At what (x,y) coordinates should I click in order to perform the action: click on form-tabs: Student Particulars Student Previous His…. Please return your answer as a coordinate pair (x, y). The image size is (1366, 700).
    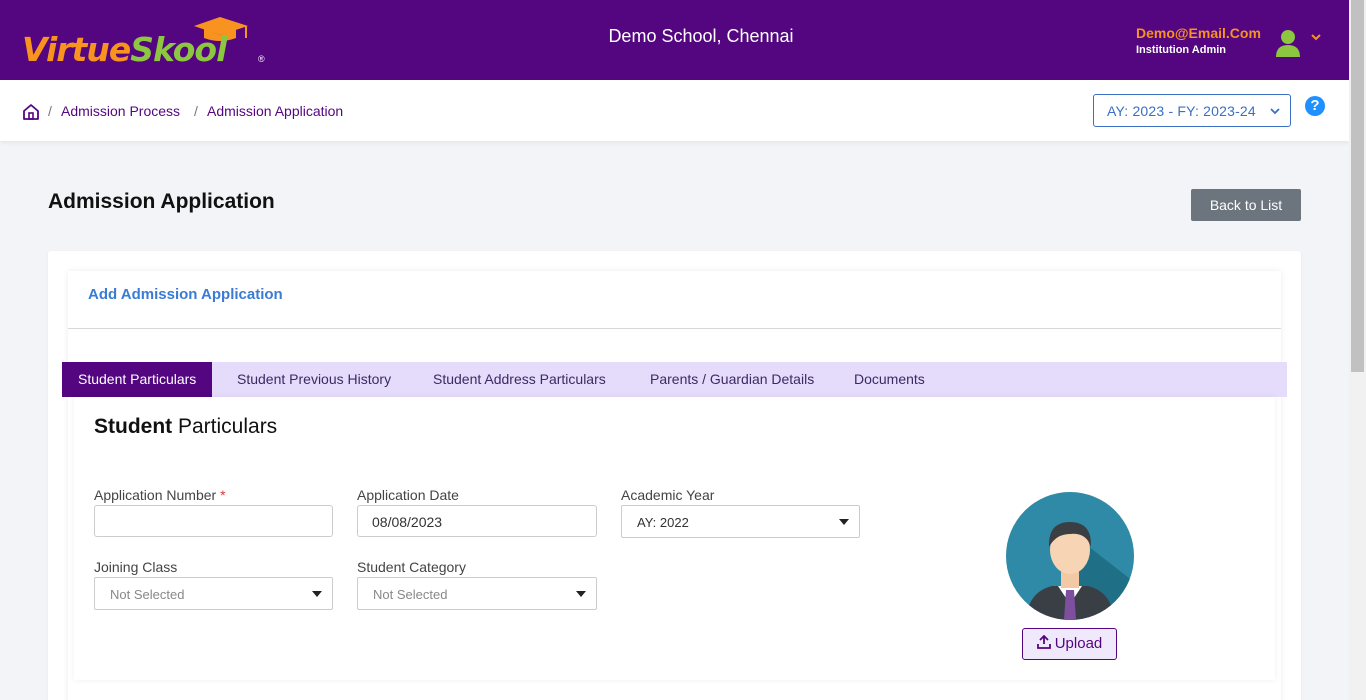
    Looking at the image, I should click on (674, 379).